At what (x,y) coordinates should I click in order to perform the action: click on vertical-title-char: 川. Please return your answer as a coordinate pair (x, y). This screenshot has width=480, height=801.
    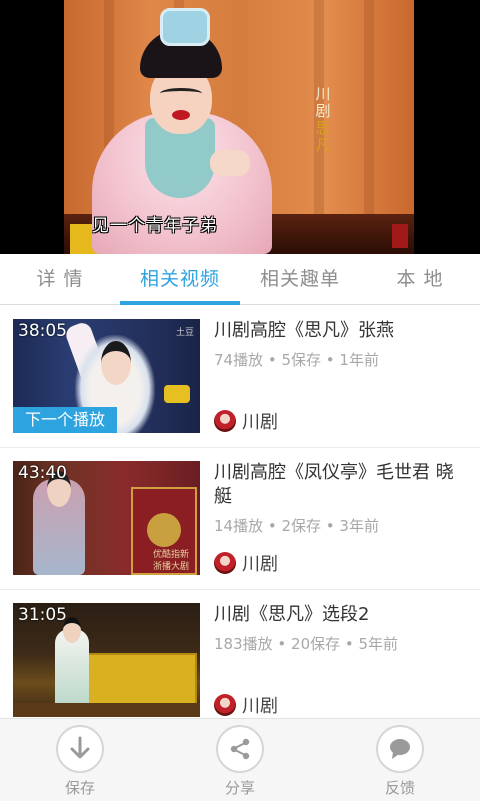
    Looking at the image, I should click on (323, 94).